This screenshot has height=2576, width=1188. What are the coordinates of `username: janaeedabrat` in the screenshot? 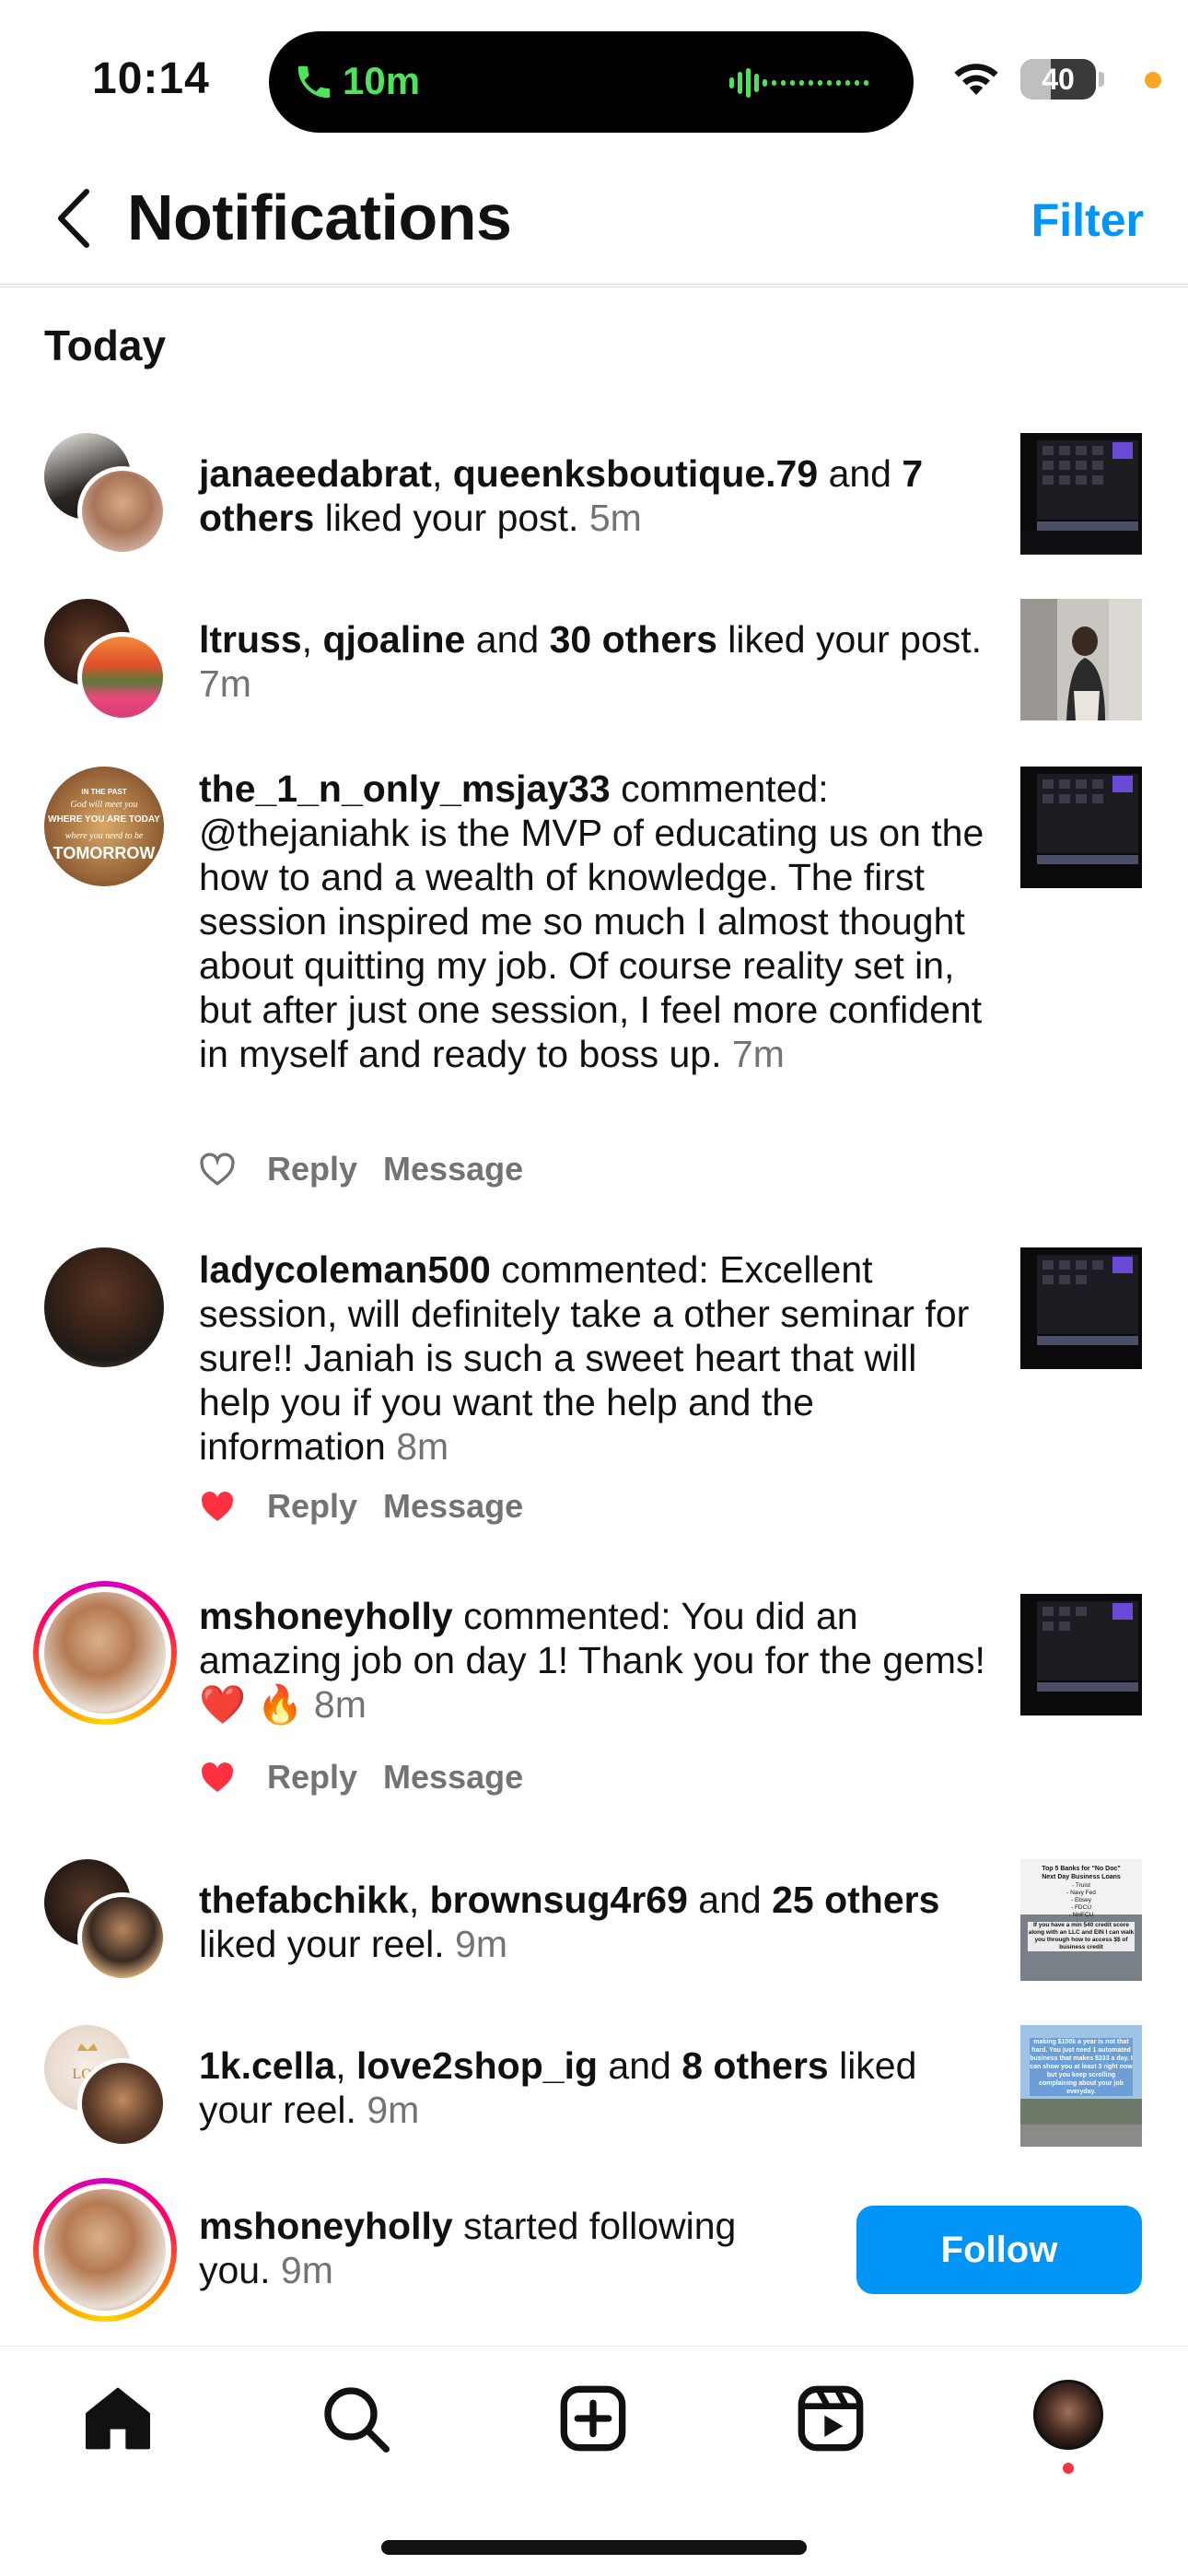 It's located at (315, 473).